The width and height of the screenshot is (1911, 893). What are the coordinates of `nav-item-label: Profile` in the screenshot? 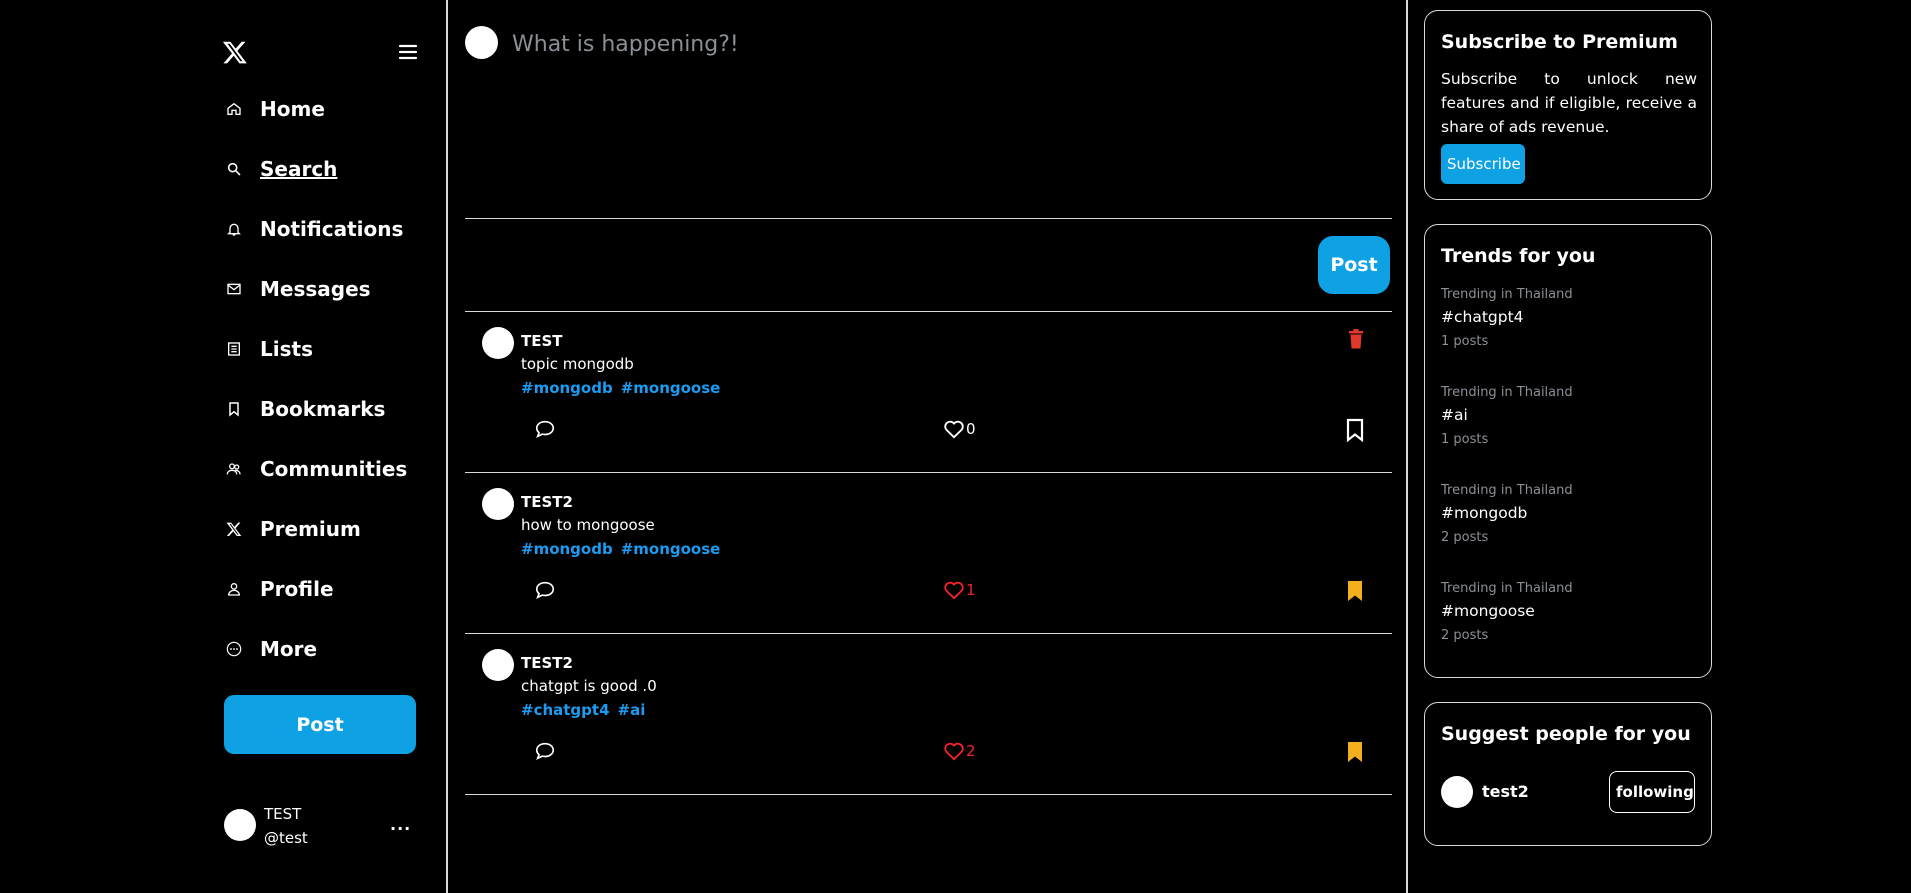 It's located at (297, 589).